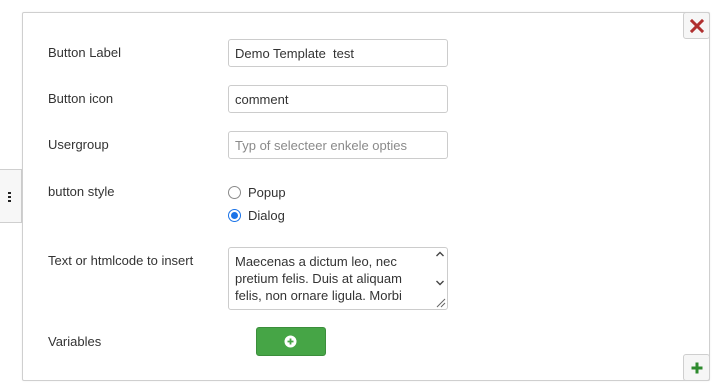  Describe the element at coordinates (81, 191) in the screenshot. I see `button-style-label: button style` at that location.